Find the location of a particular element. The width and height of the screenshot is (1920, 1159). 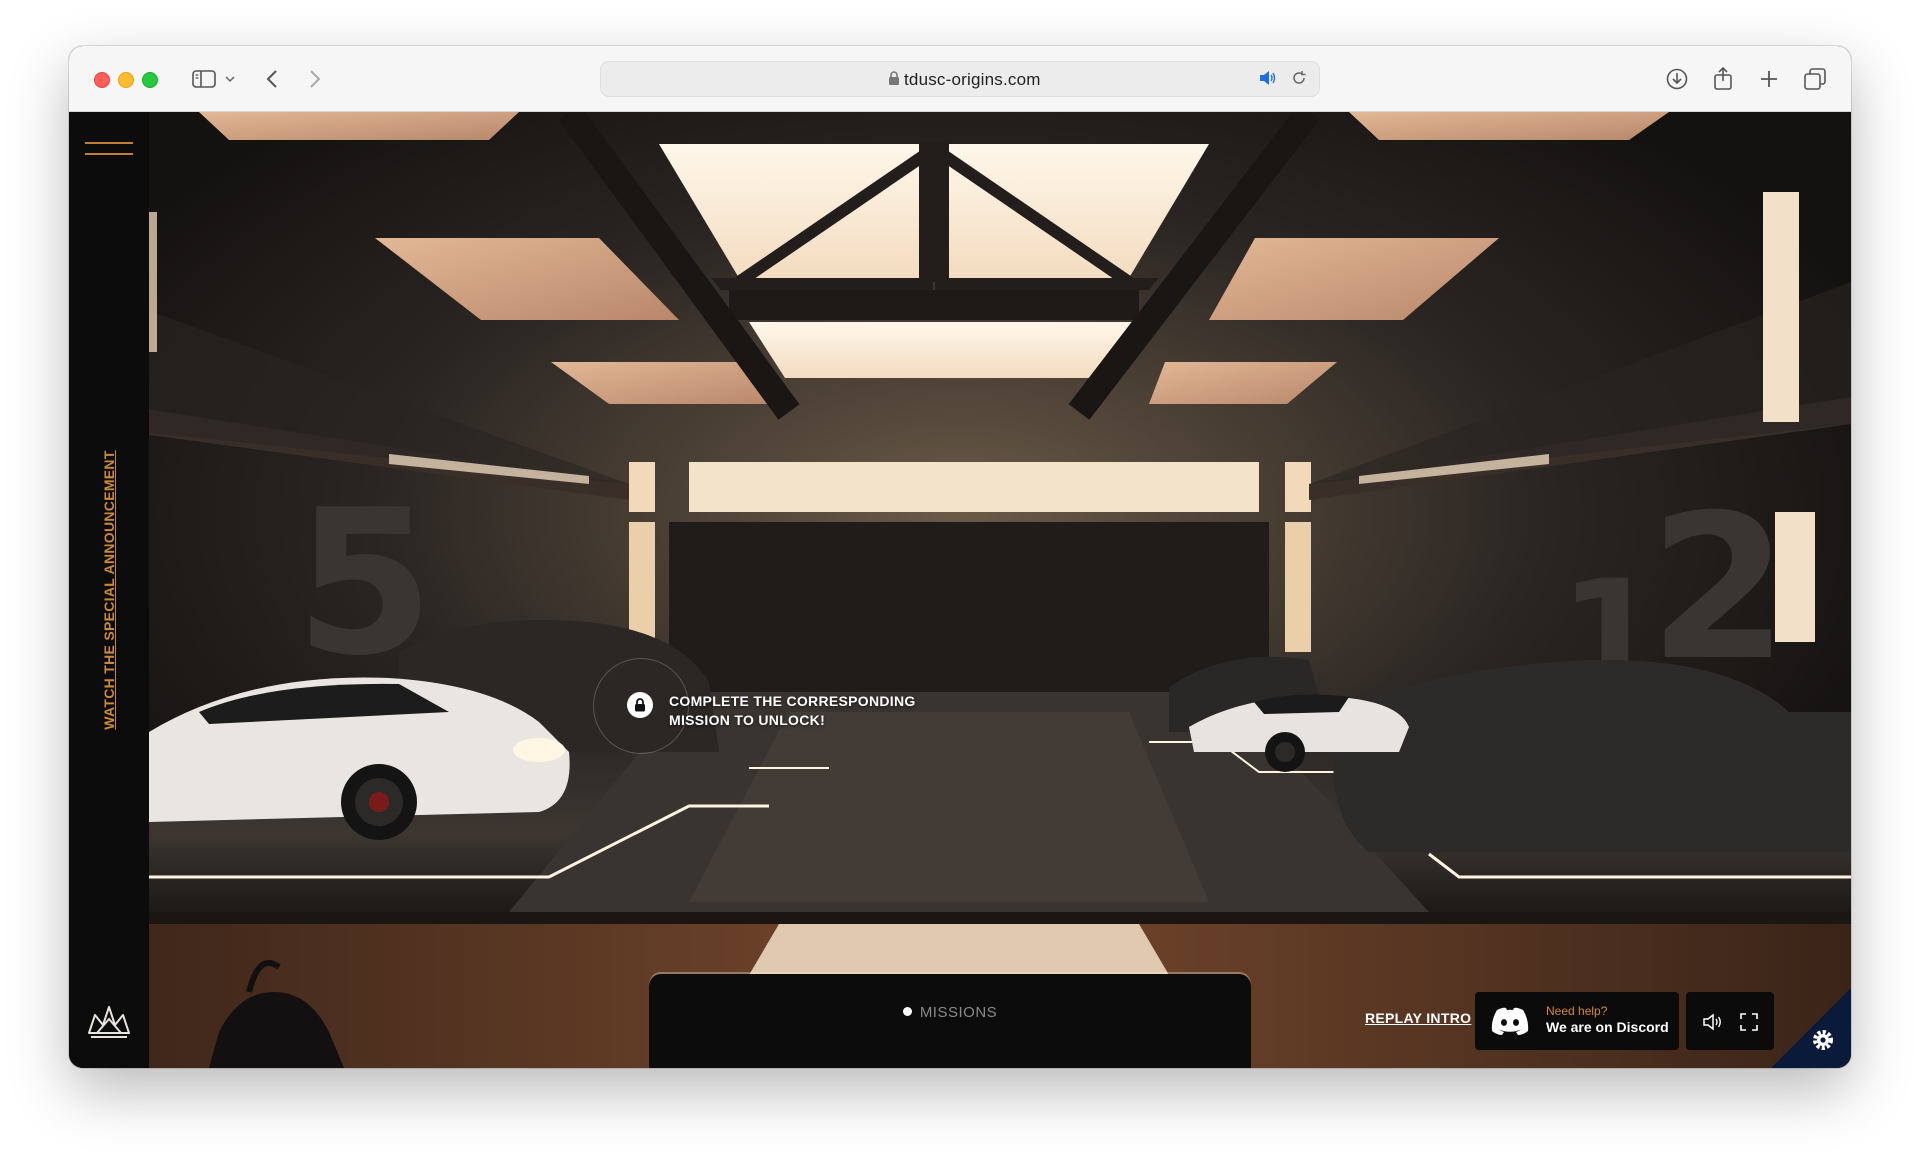

browser-toolbar: tdusc-origins.com is located at coordinates (960, 79).